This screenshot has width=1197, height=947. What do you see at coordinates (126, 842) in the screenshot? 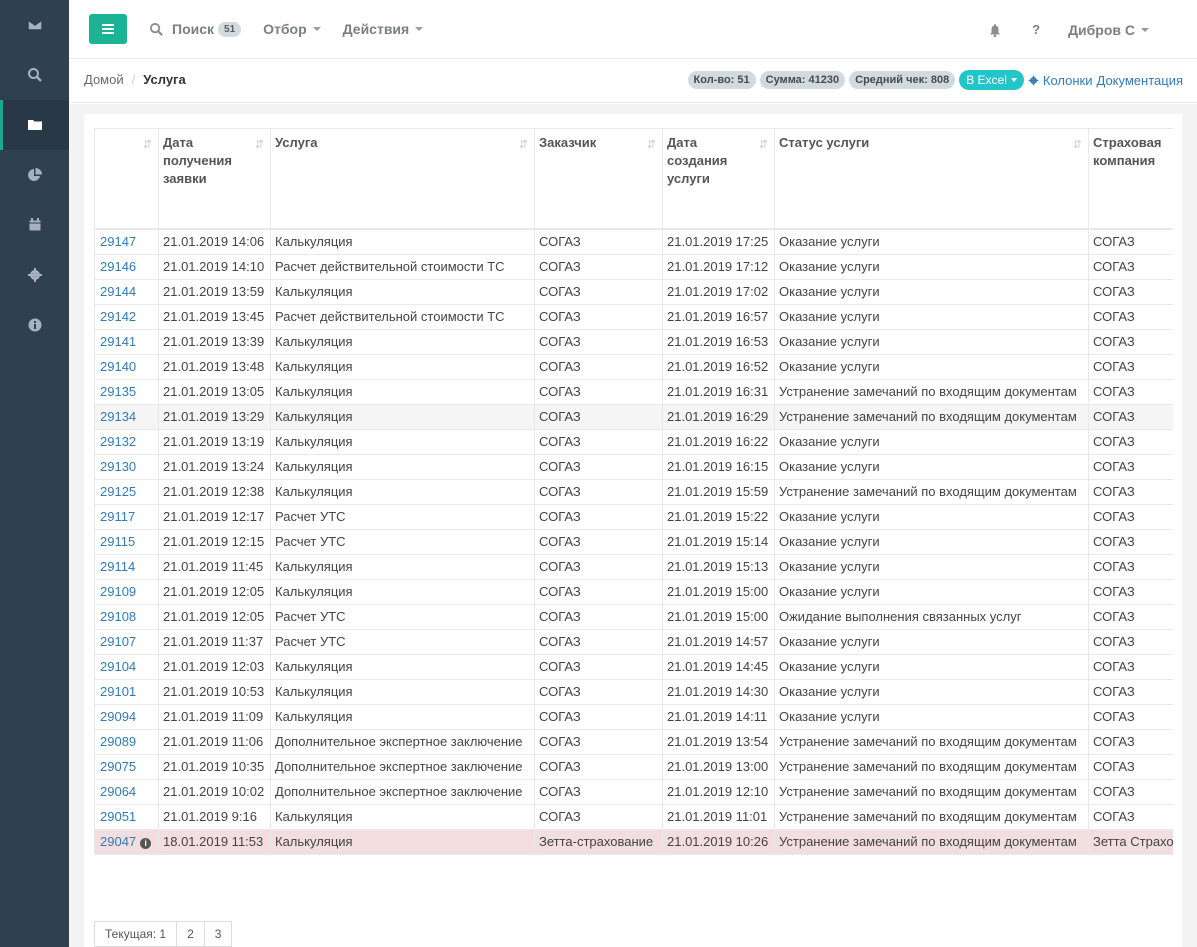
I see `cell-id-link: 29047 i` at bounding box center [126, 842].